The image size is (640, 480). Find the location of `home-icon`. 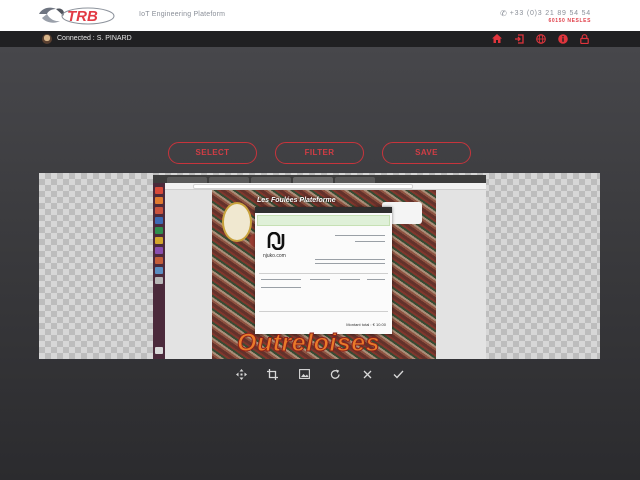

home-icon is located at coordinates (496, 38).